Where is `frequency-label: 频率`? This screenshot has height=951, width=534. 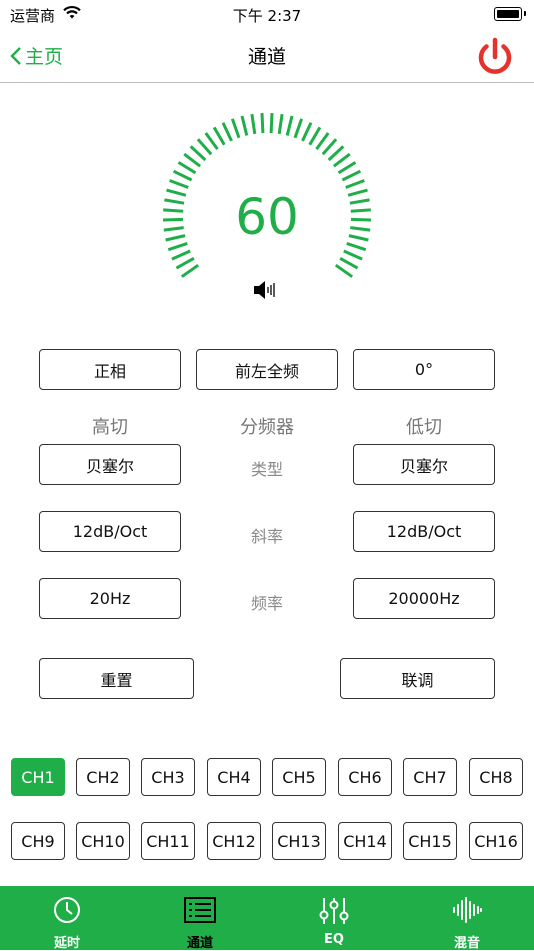
frequency-label: 频率 is located at coordinates (266, 603).